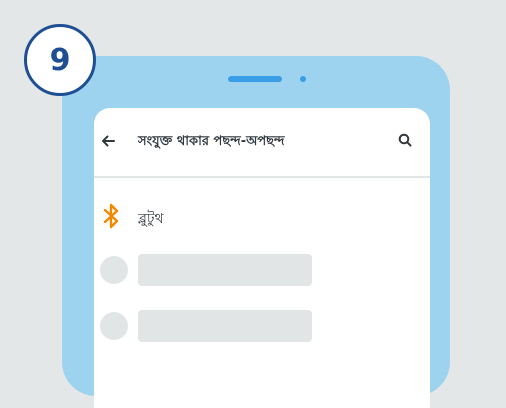  I want to click on bluetooth-icon, so click(111, 216).